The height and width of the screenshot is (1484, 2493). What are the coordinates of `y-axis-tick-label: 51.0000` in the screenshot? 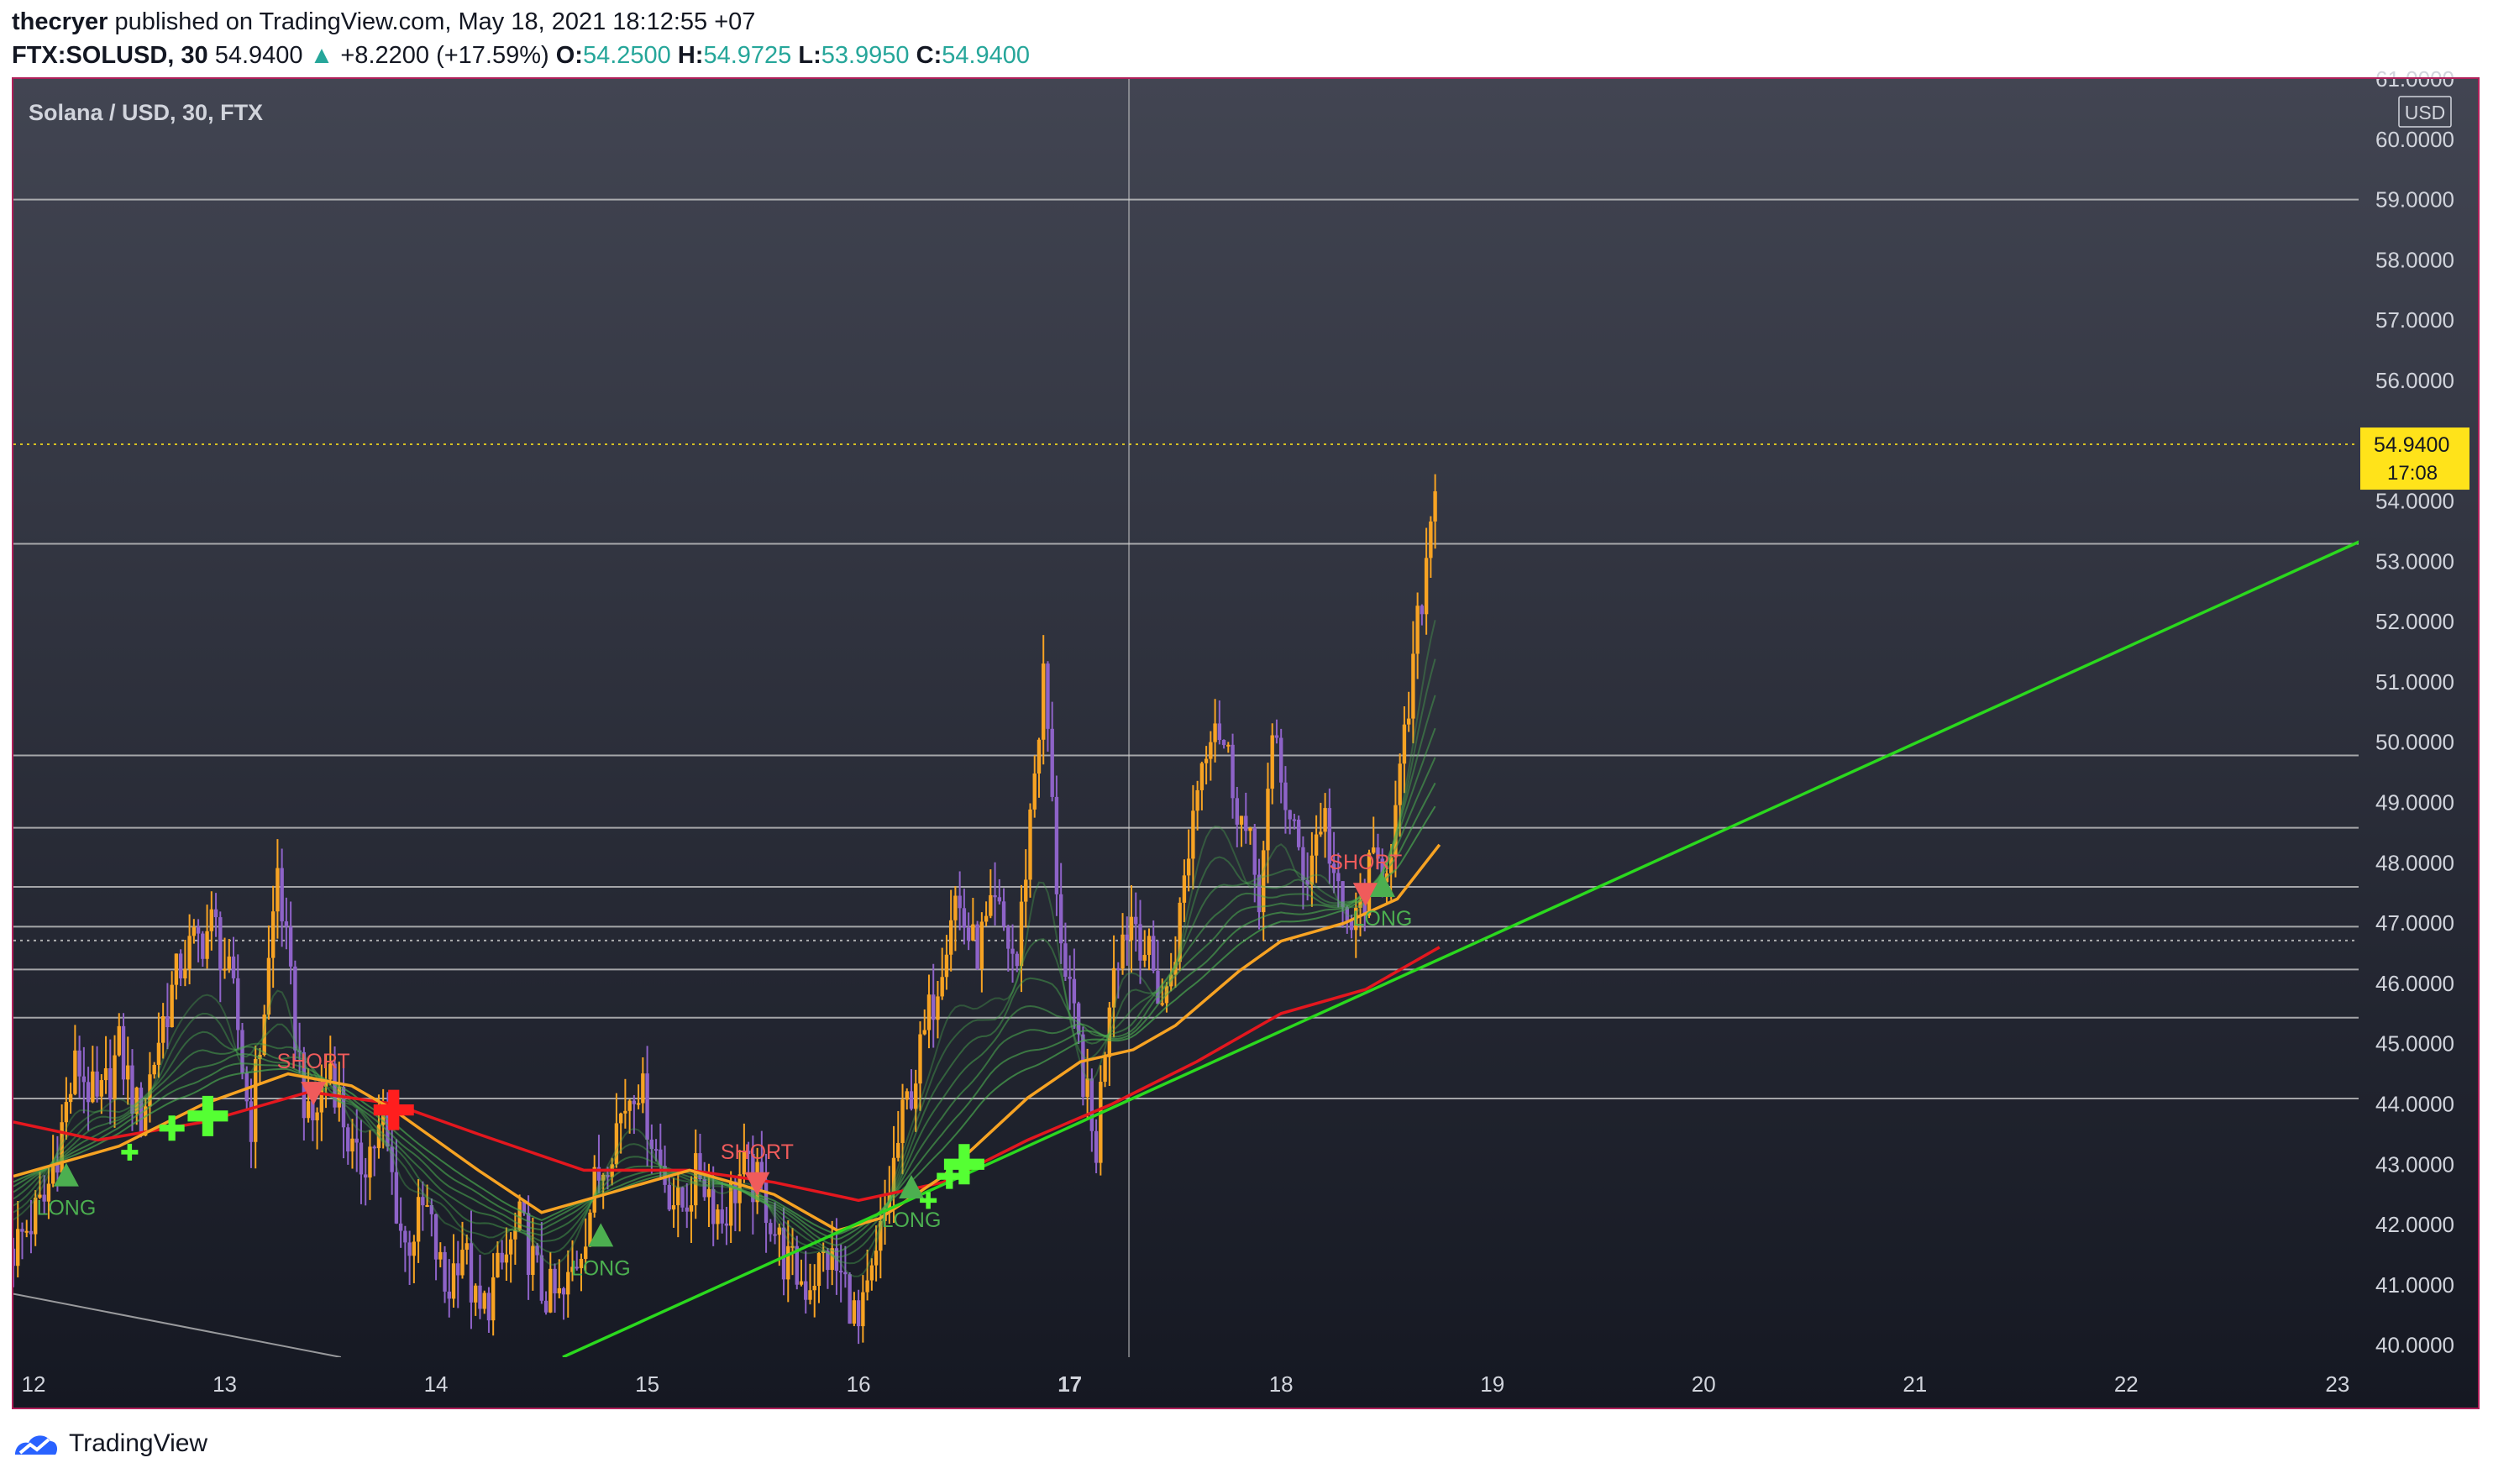 It's located at (2414, 682).